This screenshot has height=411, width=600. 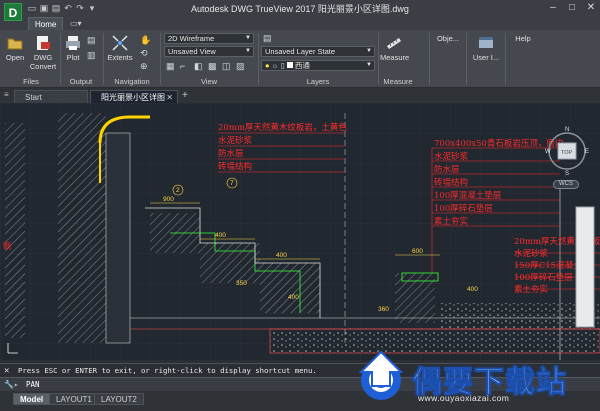 What do you see at coordinates (32, 399) in the screenshot?
I see `tab-model: Model` at bounding box center [32, 399].